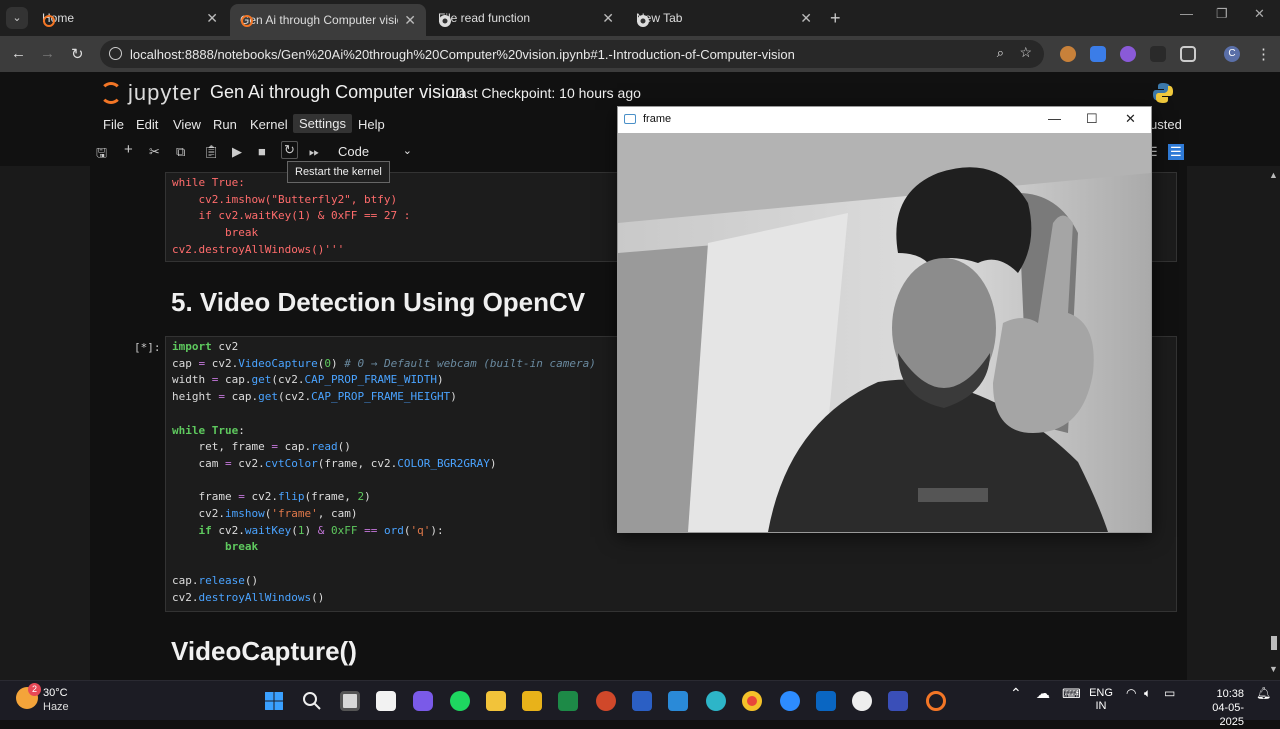  What do you see at coordinates (42, 698) in the screenshot?
I see `weather-widget: 2 30°C Haze` at bounding box center [42, 698].